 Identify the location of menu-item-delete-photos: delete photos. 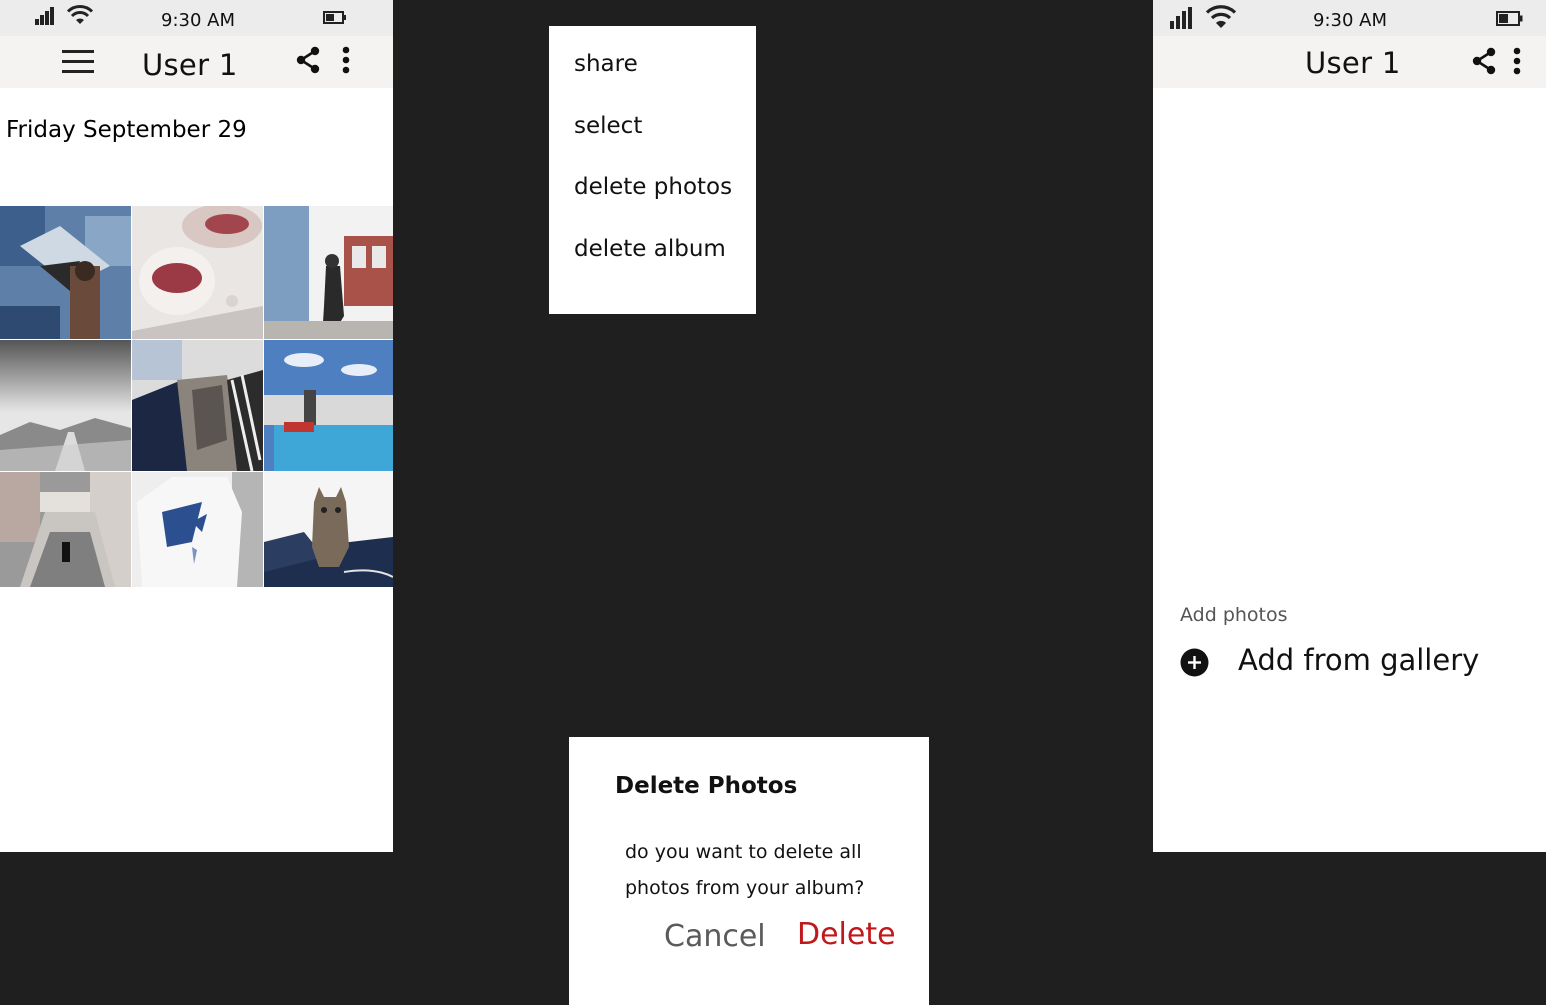
(653, 187).